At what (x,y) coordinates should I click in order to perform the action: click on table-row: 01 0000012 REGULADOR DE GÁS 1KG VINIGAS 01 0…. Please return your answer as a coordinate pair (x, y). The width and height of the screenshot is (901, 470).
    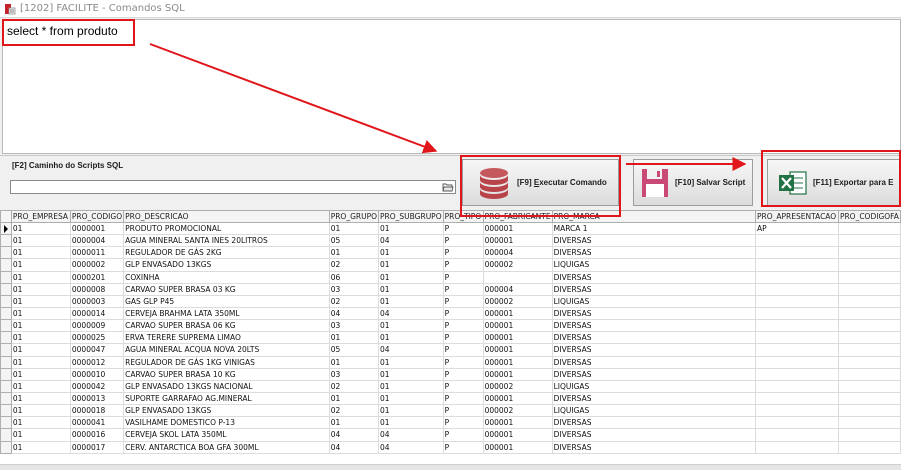
    Looking at the image, I should click on (450, 362).